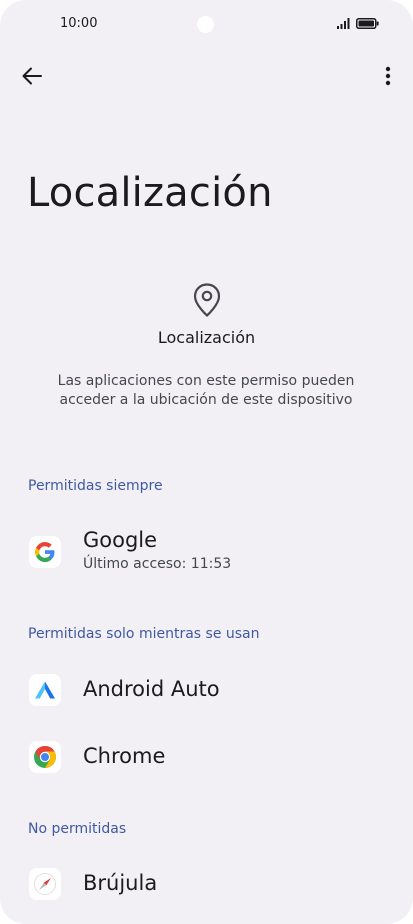 The width and height of the screenshot is (413, 924). I want to click on status-time: 10:00, so click(79, 23).